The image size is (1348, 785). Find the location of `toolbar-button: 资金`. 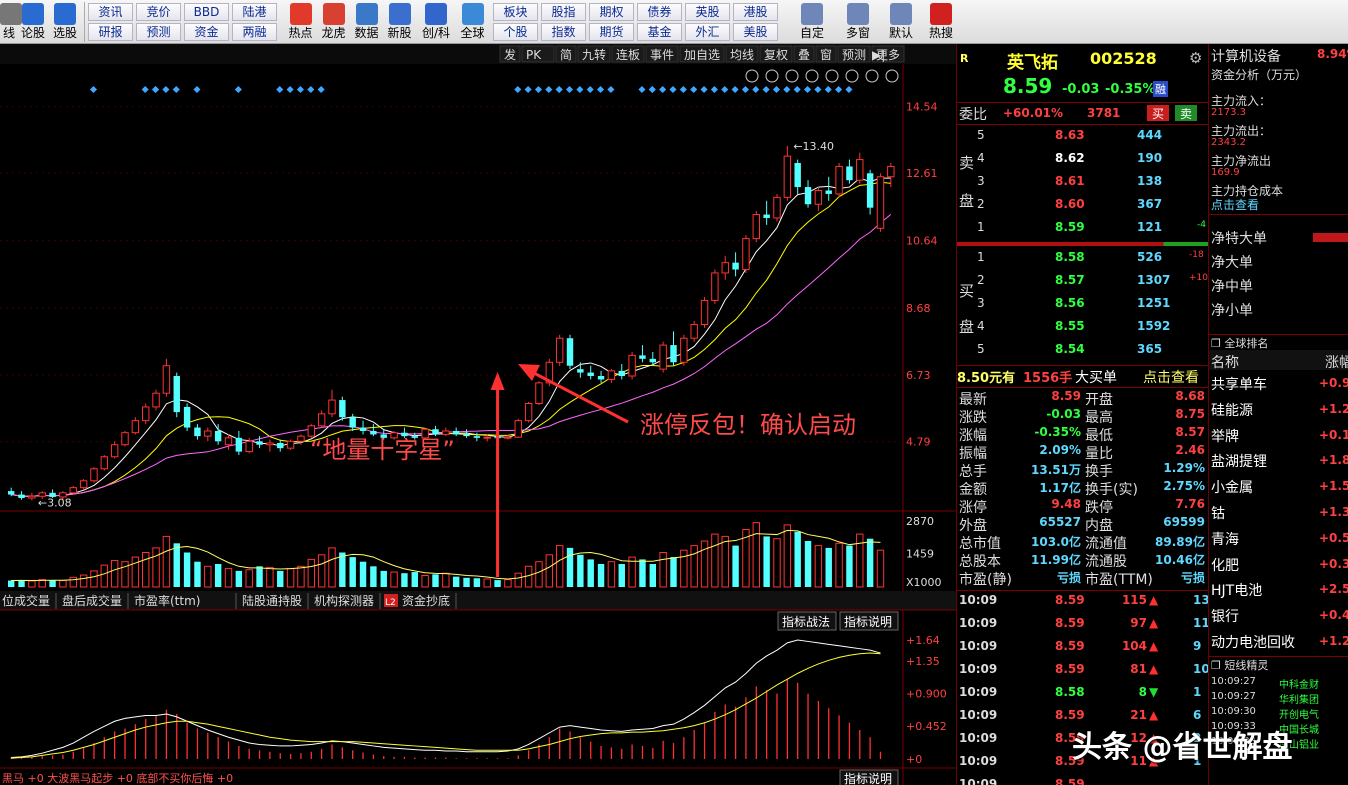

toolbar-button: 资金 is located at coordinates (206, 32).